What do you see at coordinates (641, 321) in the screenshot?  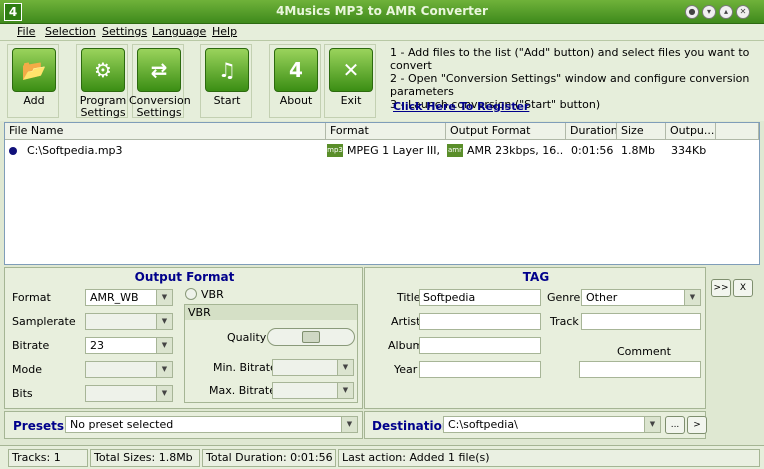 I see `track-input` at bounding box center [641, 321].